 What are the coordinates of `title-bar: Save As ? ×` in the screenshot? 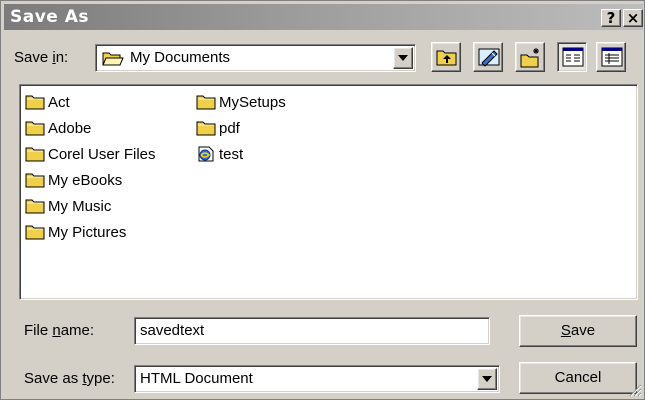 It's located at (323, 17).